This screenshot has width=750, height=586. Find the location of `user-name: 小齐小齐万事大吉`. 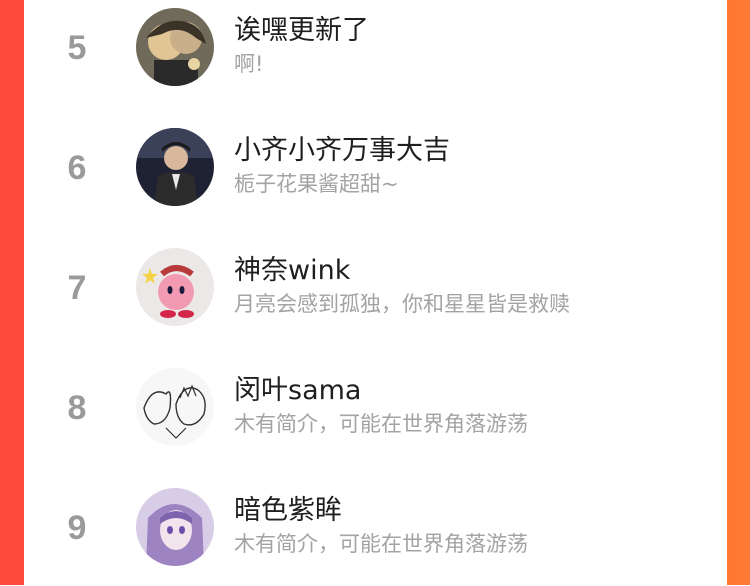

user-name: 小齐小齐万事大吉 is located at coordinates (342, 147).